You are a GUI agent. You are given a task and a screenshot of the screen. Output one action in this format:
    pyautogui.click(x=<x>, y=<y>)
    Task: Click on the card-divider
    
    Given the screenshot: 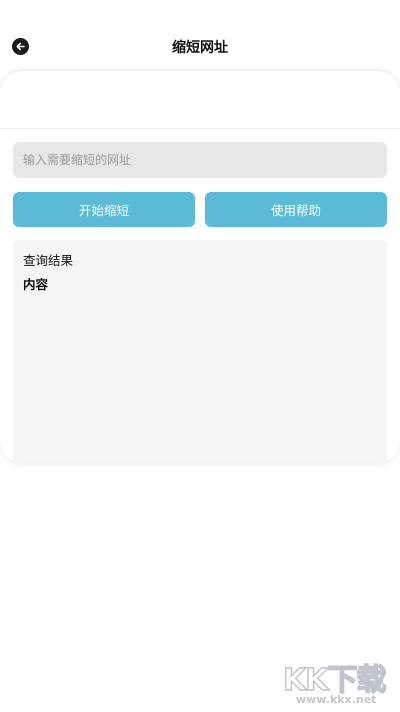 What is the action you would take?
    pyautogui.click(x=200, y=128)
    